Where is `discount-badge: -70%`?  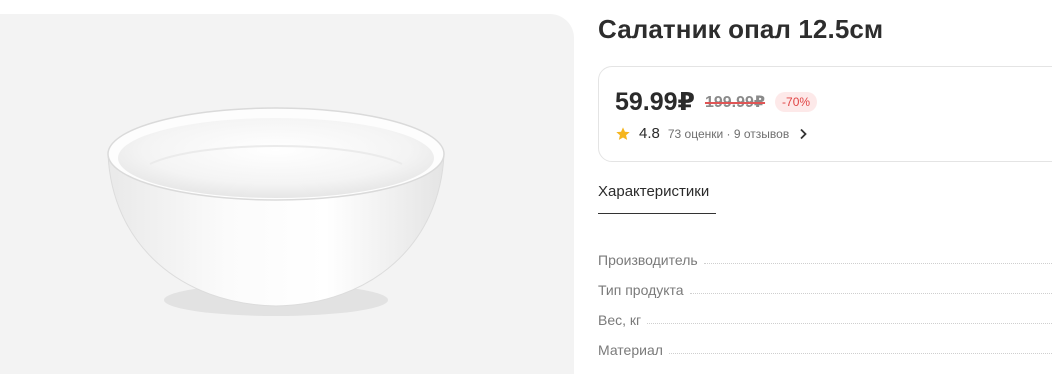 discount-badge: -70% is located at coordinates (796, 102).